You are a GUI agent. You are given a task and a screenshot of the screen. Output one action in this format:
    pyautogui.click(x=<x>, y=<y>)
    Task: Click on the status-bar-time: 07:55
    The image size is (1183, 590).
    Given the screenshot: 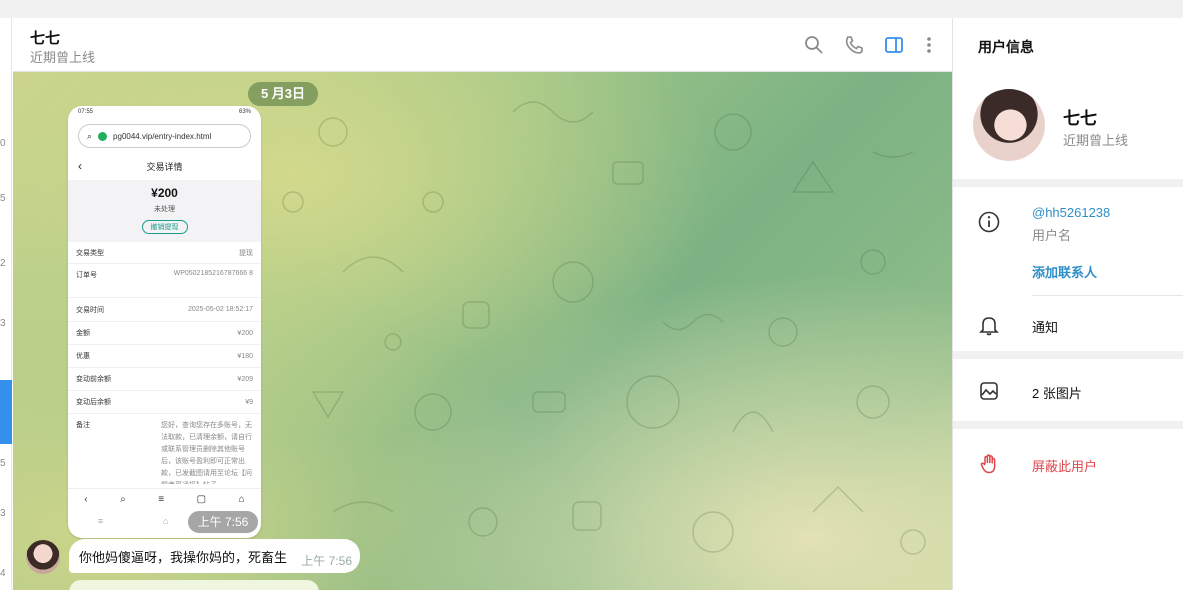 What is the action you would take?
    pyautogui.click(x=86, y=112)
    